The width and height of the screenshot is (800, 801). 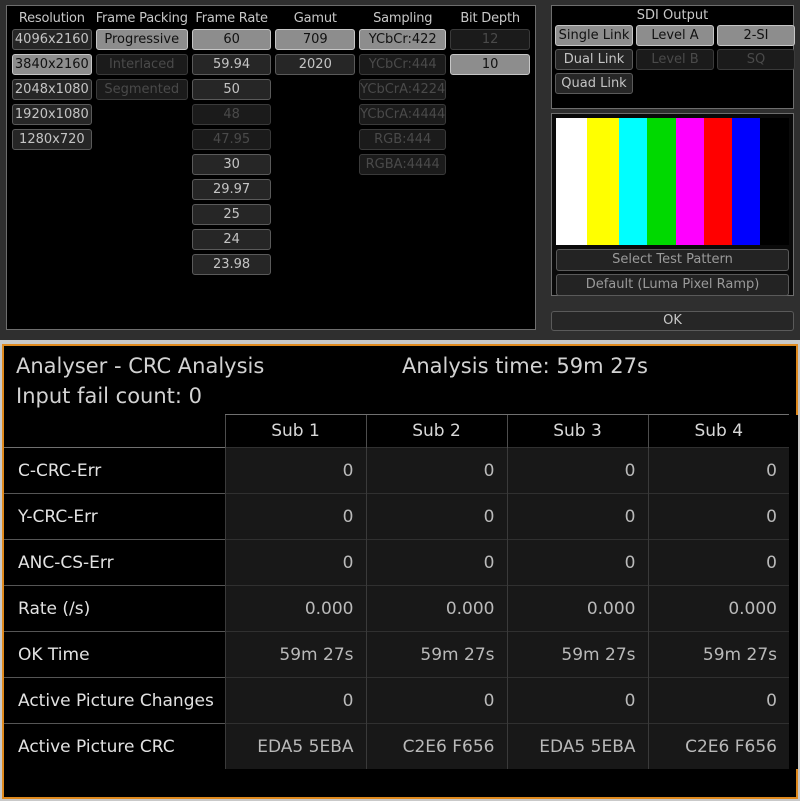 I want to click on column-header-sub-4: Sub 4, so click(x=718, y=431).